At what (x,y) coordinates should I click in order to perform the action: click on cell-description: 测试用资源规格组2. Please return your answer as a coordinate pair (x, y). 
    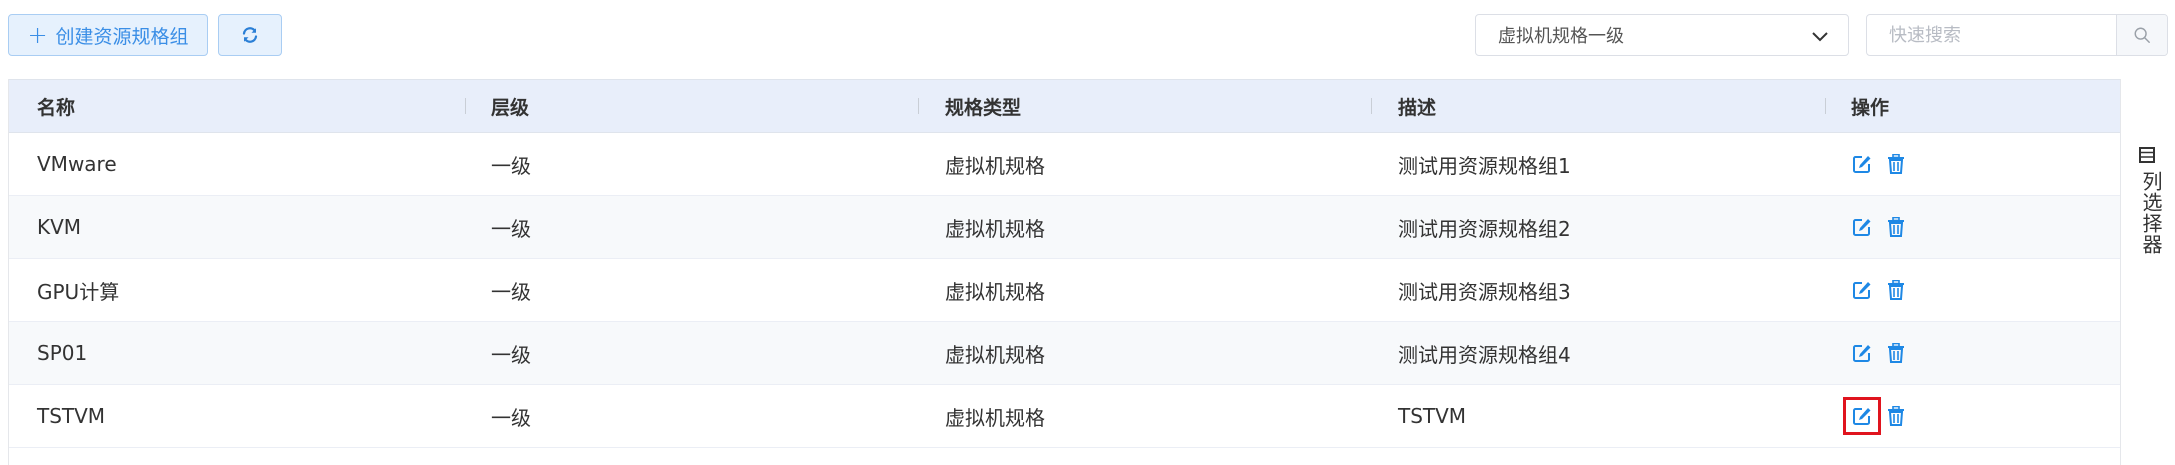
    Looking at the image, I should click on (1484, 228).